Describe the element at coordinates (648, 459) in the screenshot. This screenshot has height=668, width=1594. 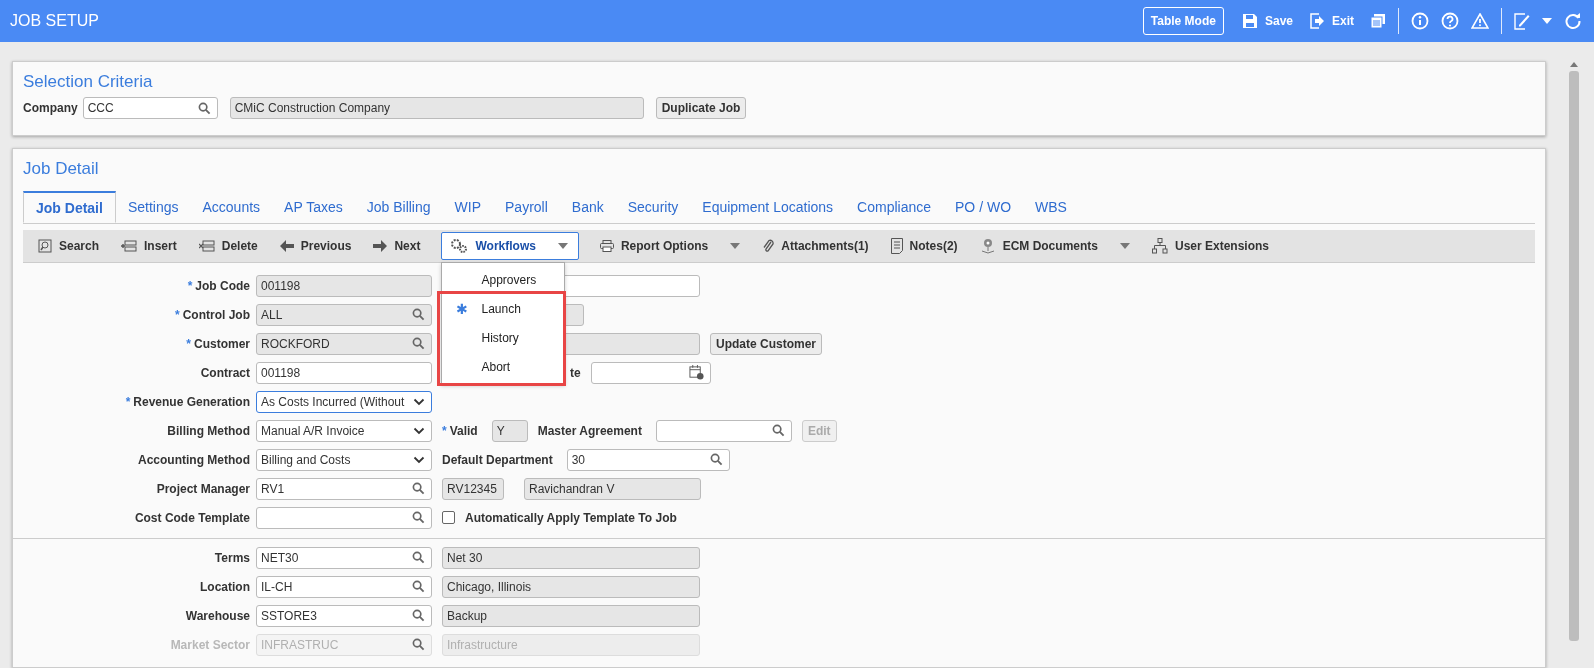
I see `input-field: 30` at that location.